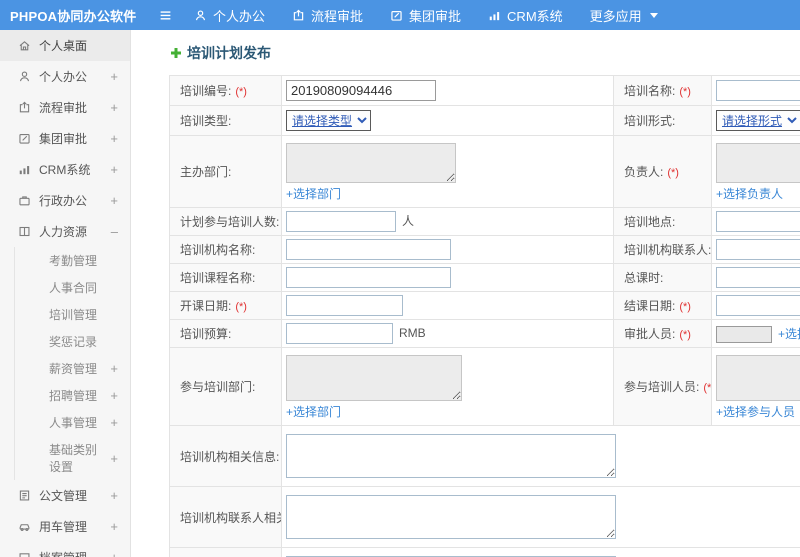  I want to click on app-title: PHPOA协同办公软件, so click(73, 16).